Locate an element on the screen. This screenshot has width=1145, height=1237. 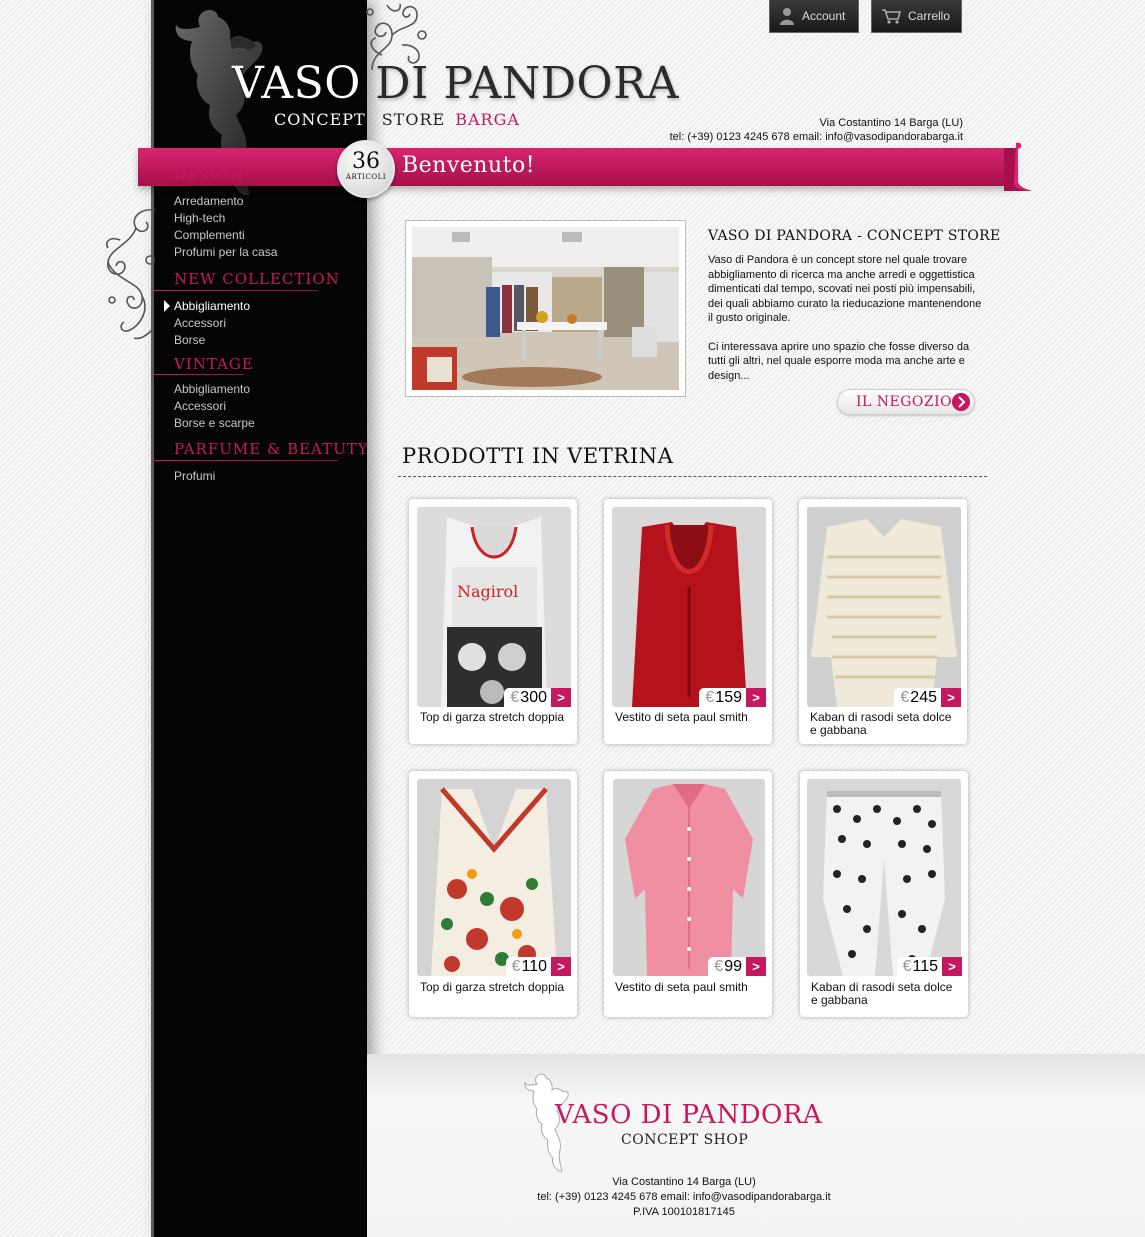
nav-item-arredamento: Arredamento is located at coordinates (208, 201).